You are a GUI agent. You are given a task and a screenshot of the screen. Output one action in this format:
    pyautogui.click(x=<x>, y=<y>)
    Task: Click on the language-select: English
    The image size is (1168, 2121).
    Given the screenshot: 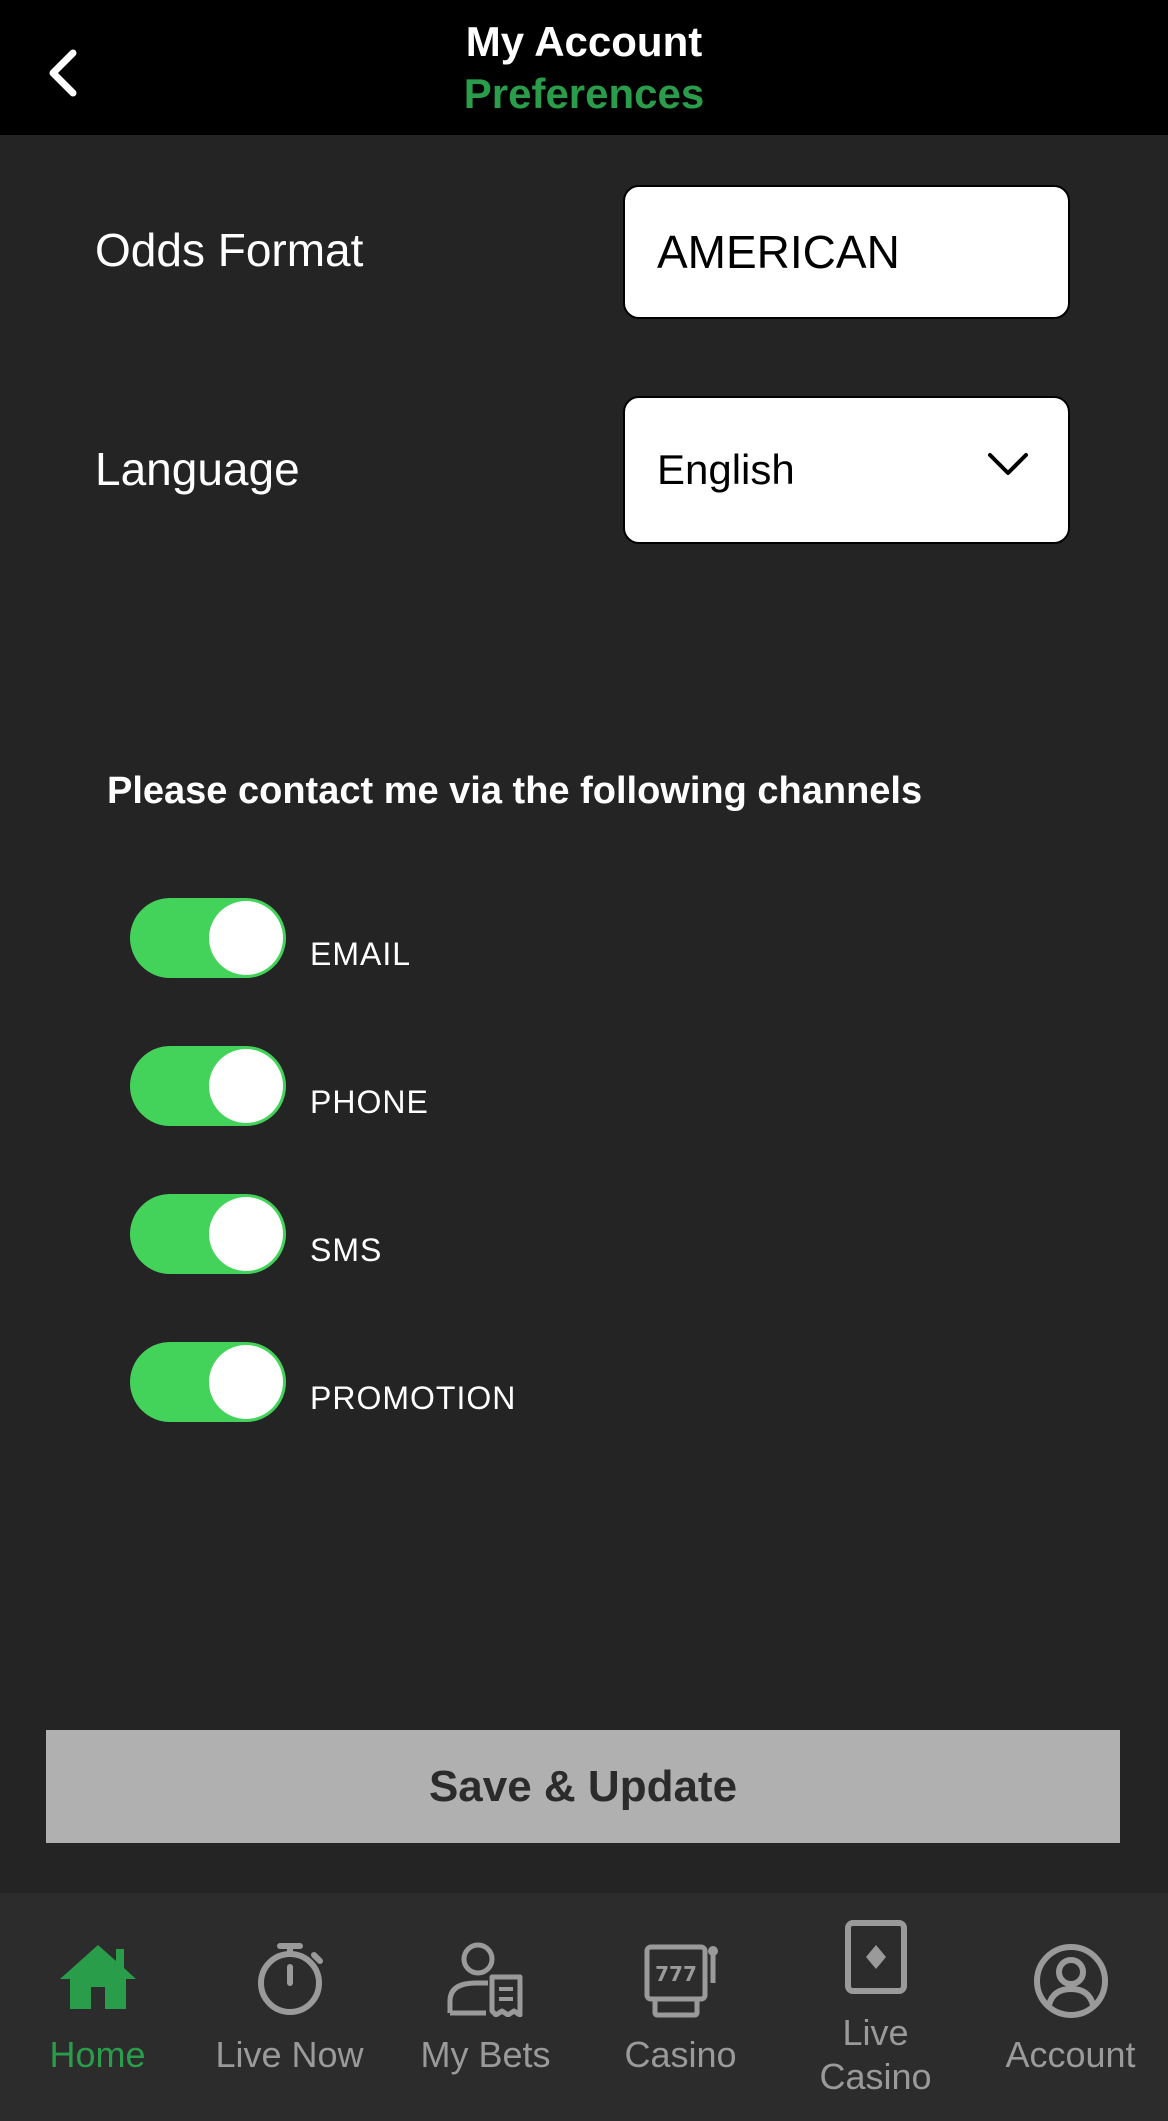 What is the action you would take?
    pyautogui.click(x=846, y=470)
    